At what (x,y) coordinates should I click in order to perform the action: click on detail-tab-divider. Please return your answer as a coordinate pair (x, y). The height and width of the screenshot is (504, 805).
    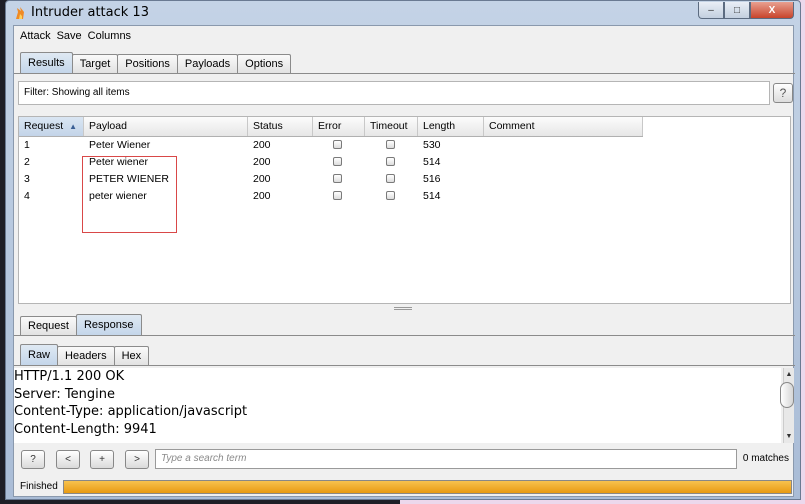
    Looking at the image, I should click on (404, 335).